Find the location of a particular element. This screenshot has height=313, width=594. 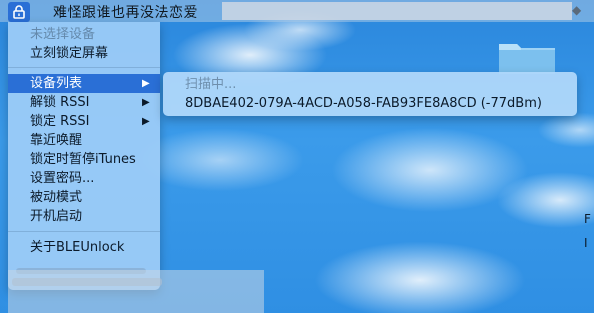

menubar-status-icon: ◆ is located at coordinates (576, 10).